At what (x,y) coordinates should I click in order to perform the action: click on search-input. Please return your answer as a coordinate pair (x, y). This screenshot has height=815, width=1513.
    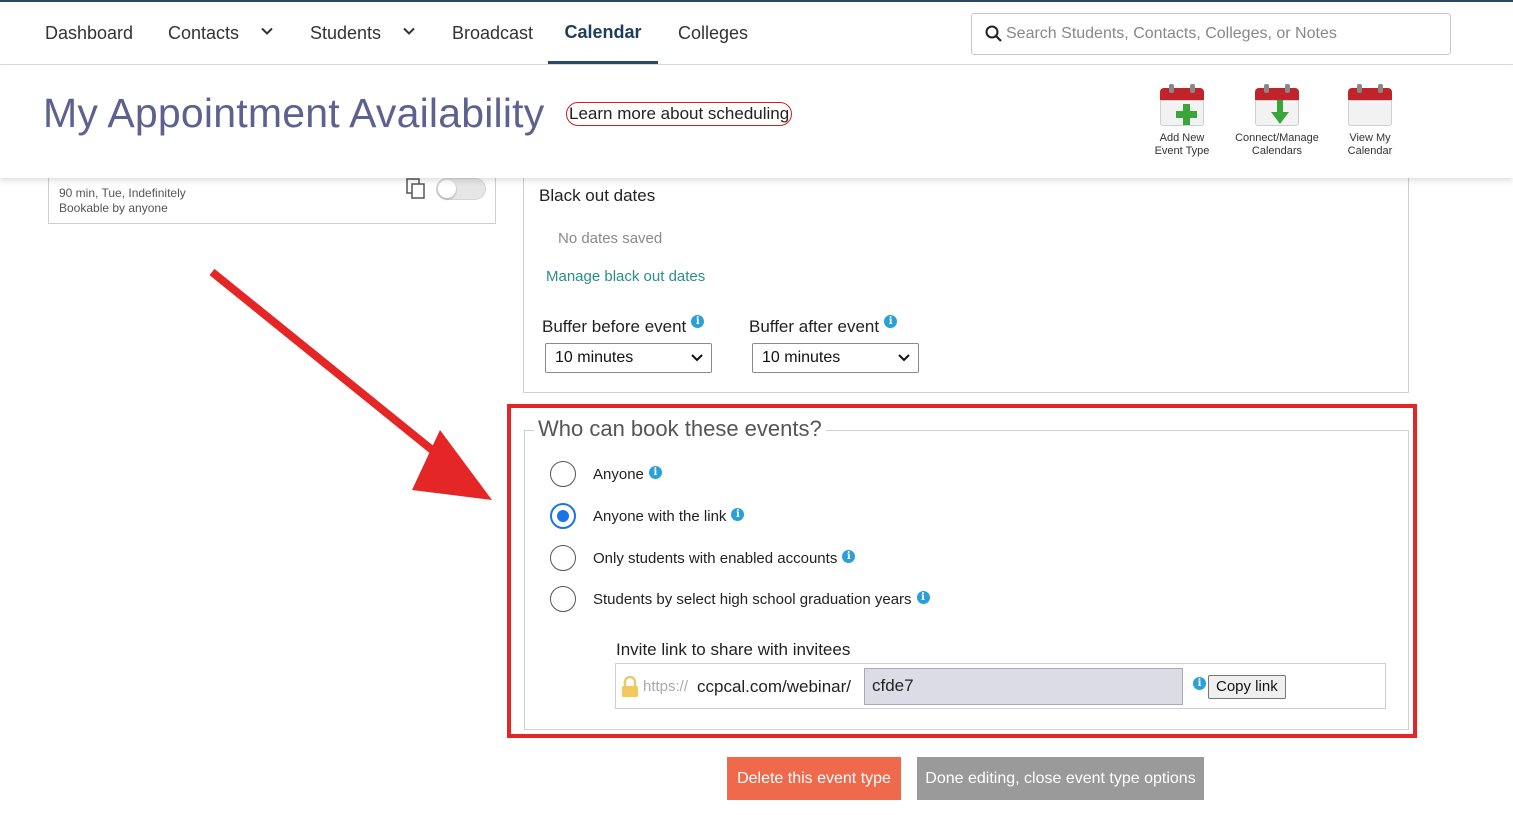
    Looking at the image, I should click on (1221, 34).